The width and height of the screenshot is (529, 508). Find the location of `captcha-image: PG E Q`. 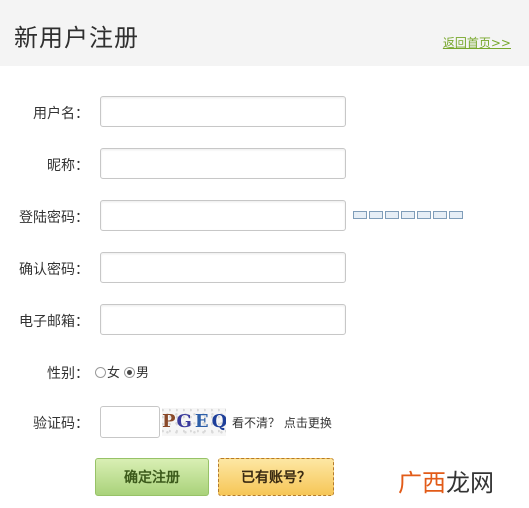

captcha-image: PG E Q is located at coordinates (194, 422).